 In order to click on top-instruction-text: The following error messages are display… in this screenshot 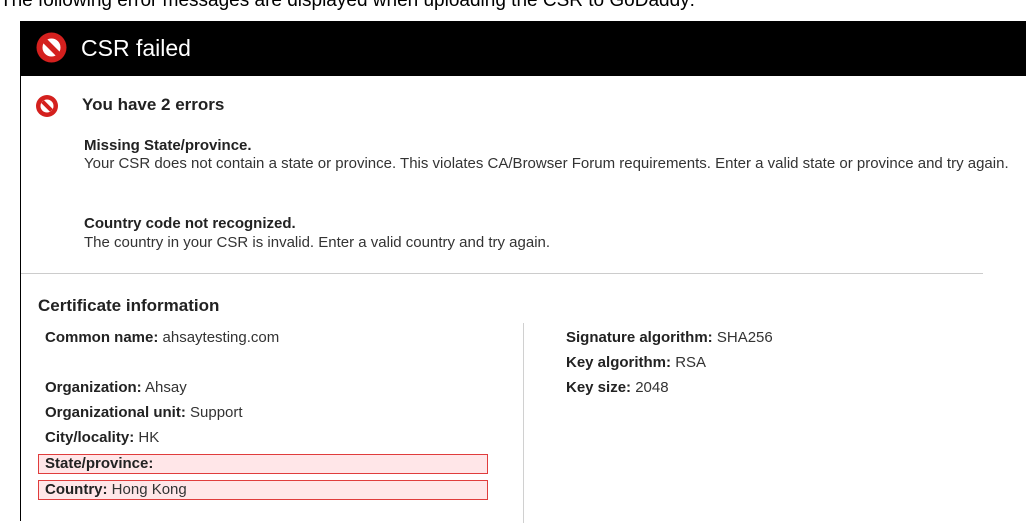, I will do `click(347, 5)`.